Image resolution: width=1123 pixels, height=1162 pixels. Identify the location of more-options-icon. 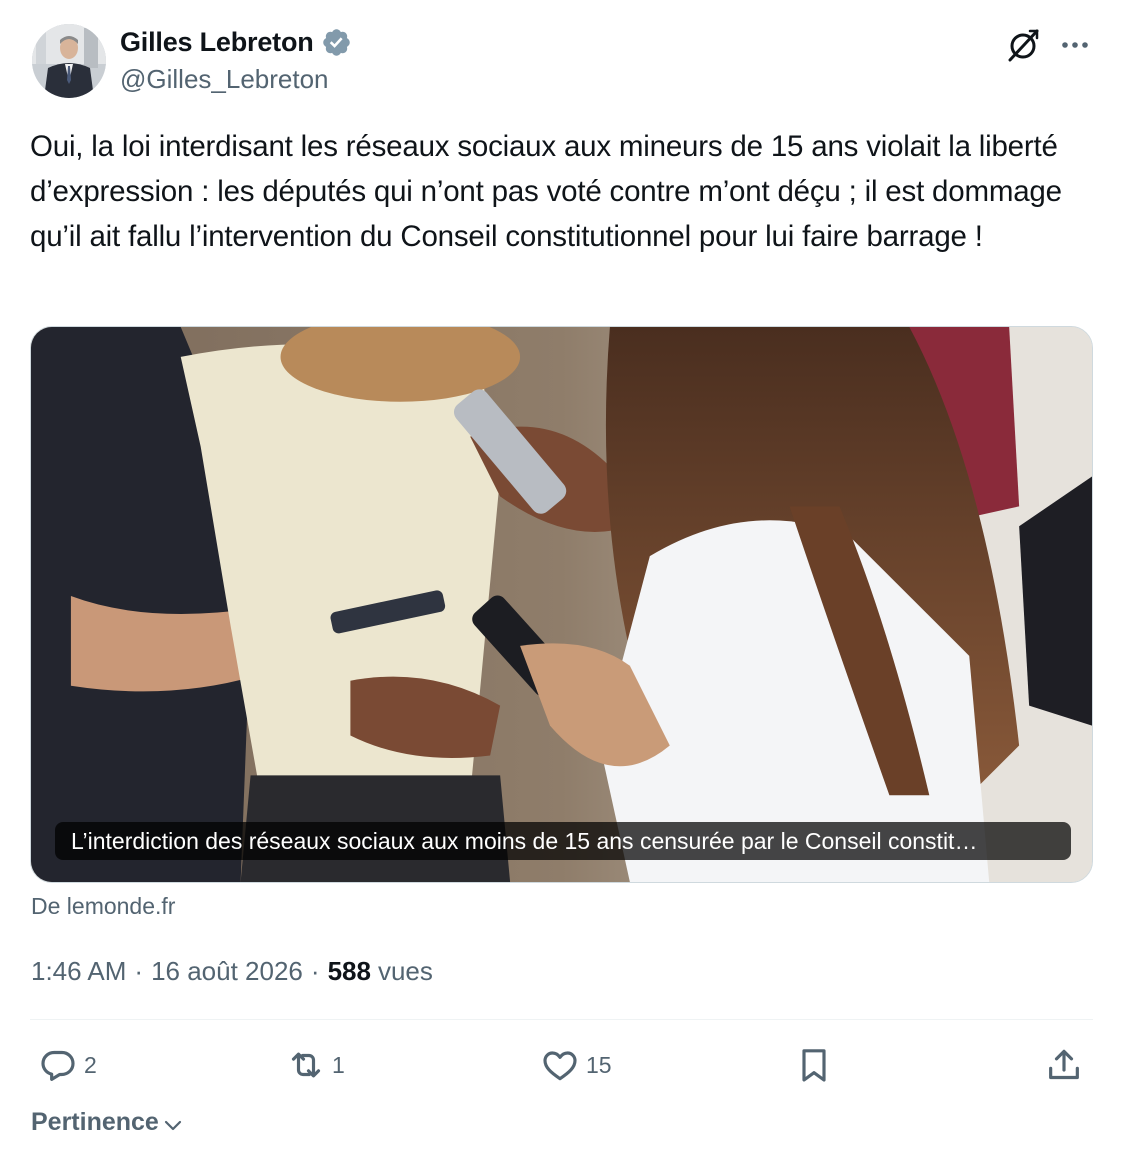
(1075, 45).